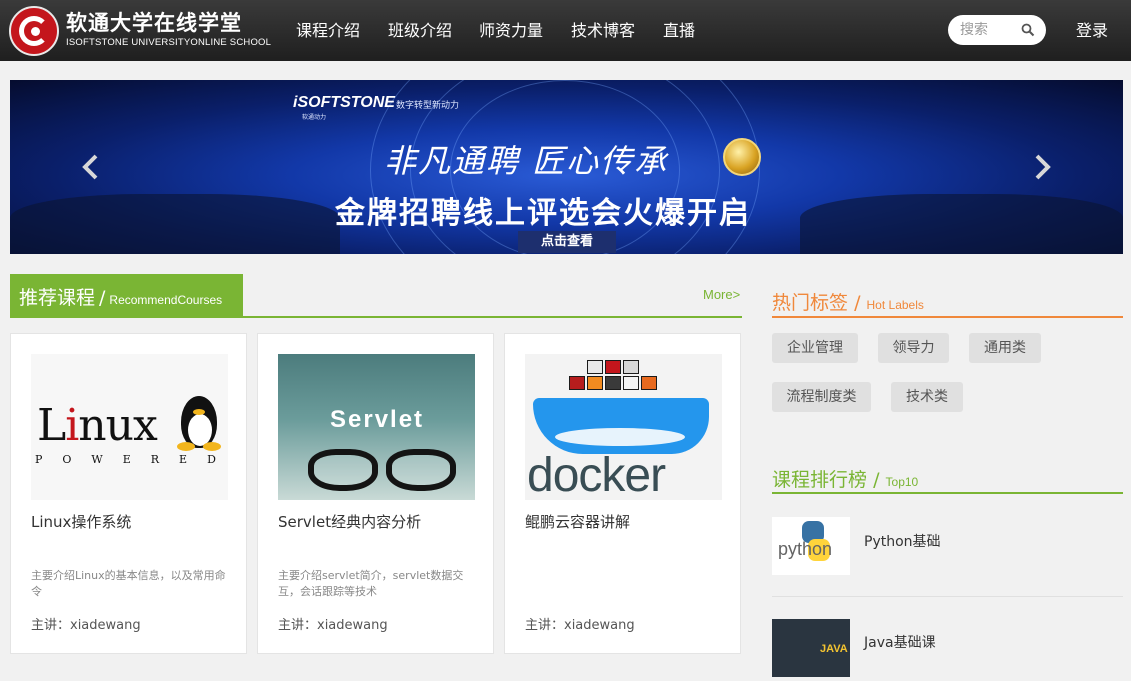 Image resolution: width=1131 pixels, height=681 pixels. Describe the element at coordinates (169, 42) in the screenshot. I see `site-subtitle: ISOFTSTONE UNIVERSITYONLINE SCHOOL` at that location.